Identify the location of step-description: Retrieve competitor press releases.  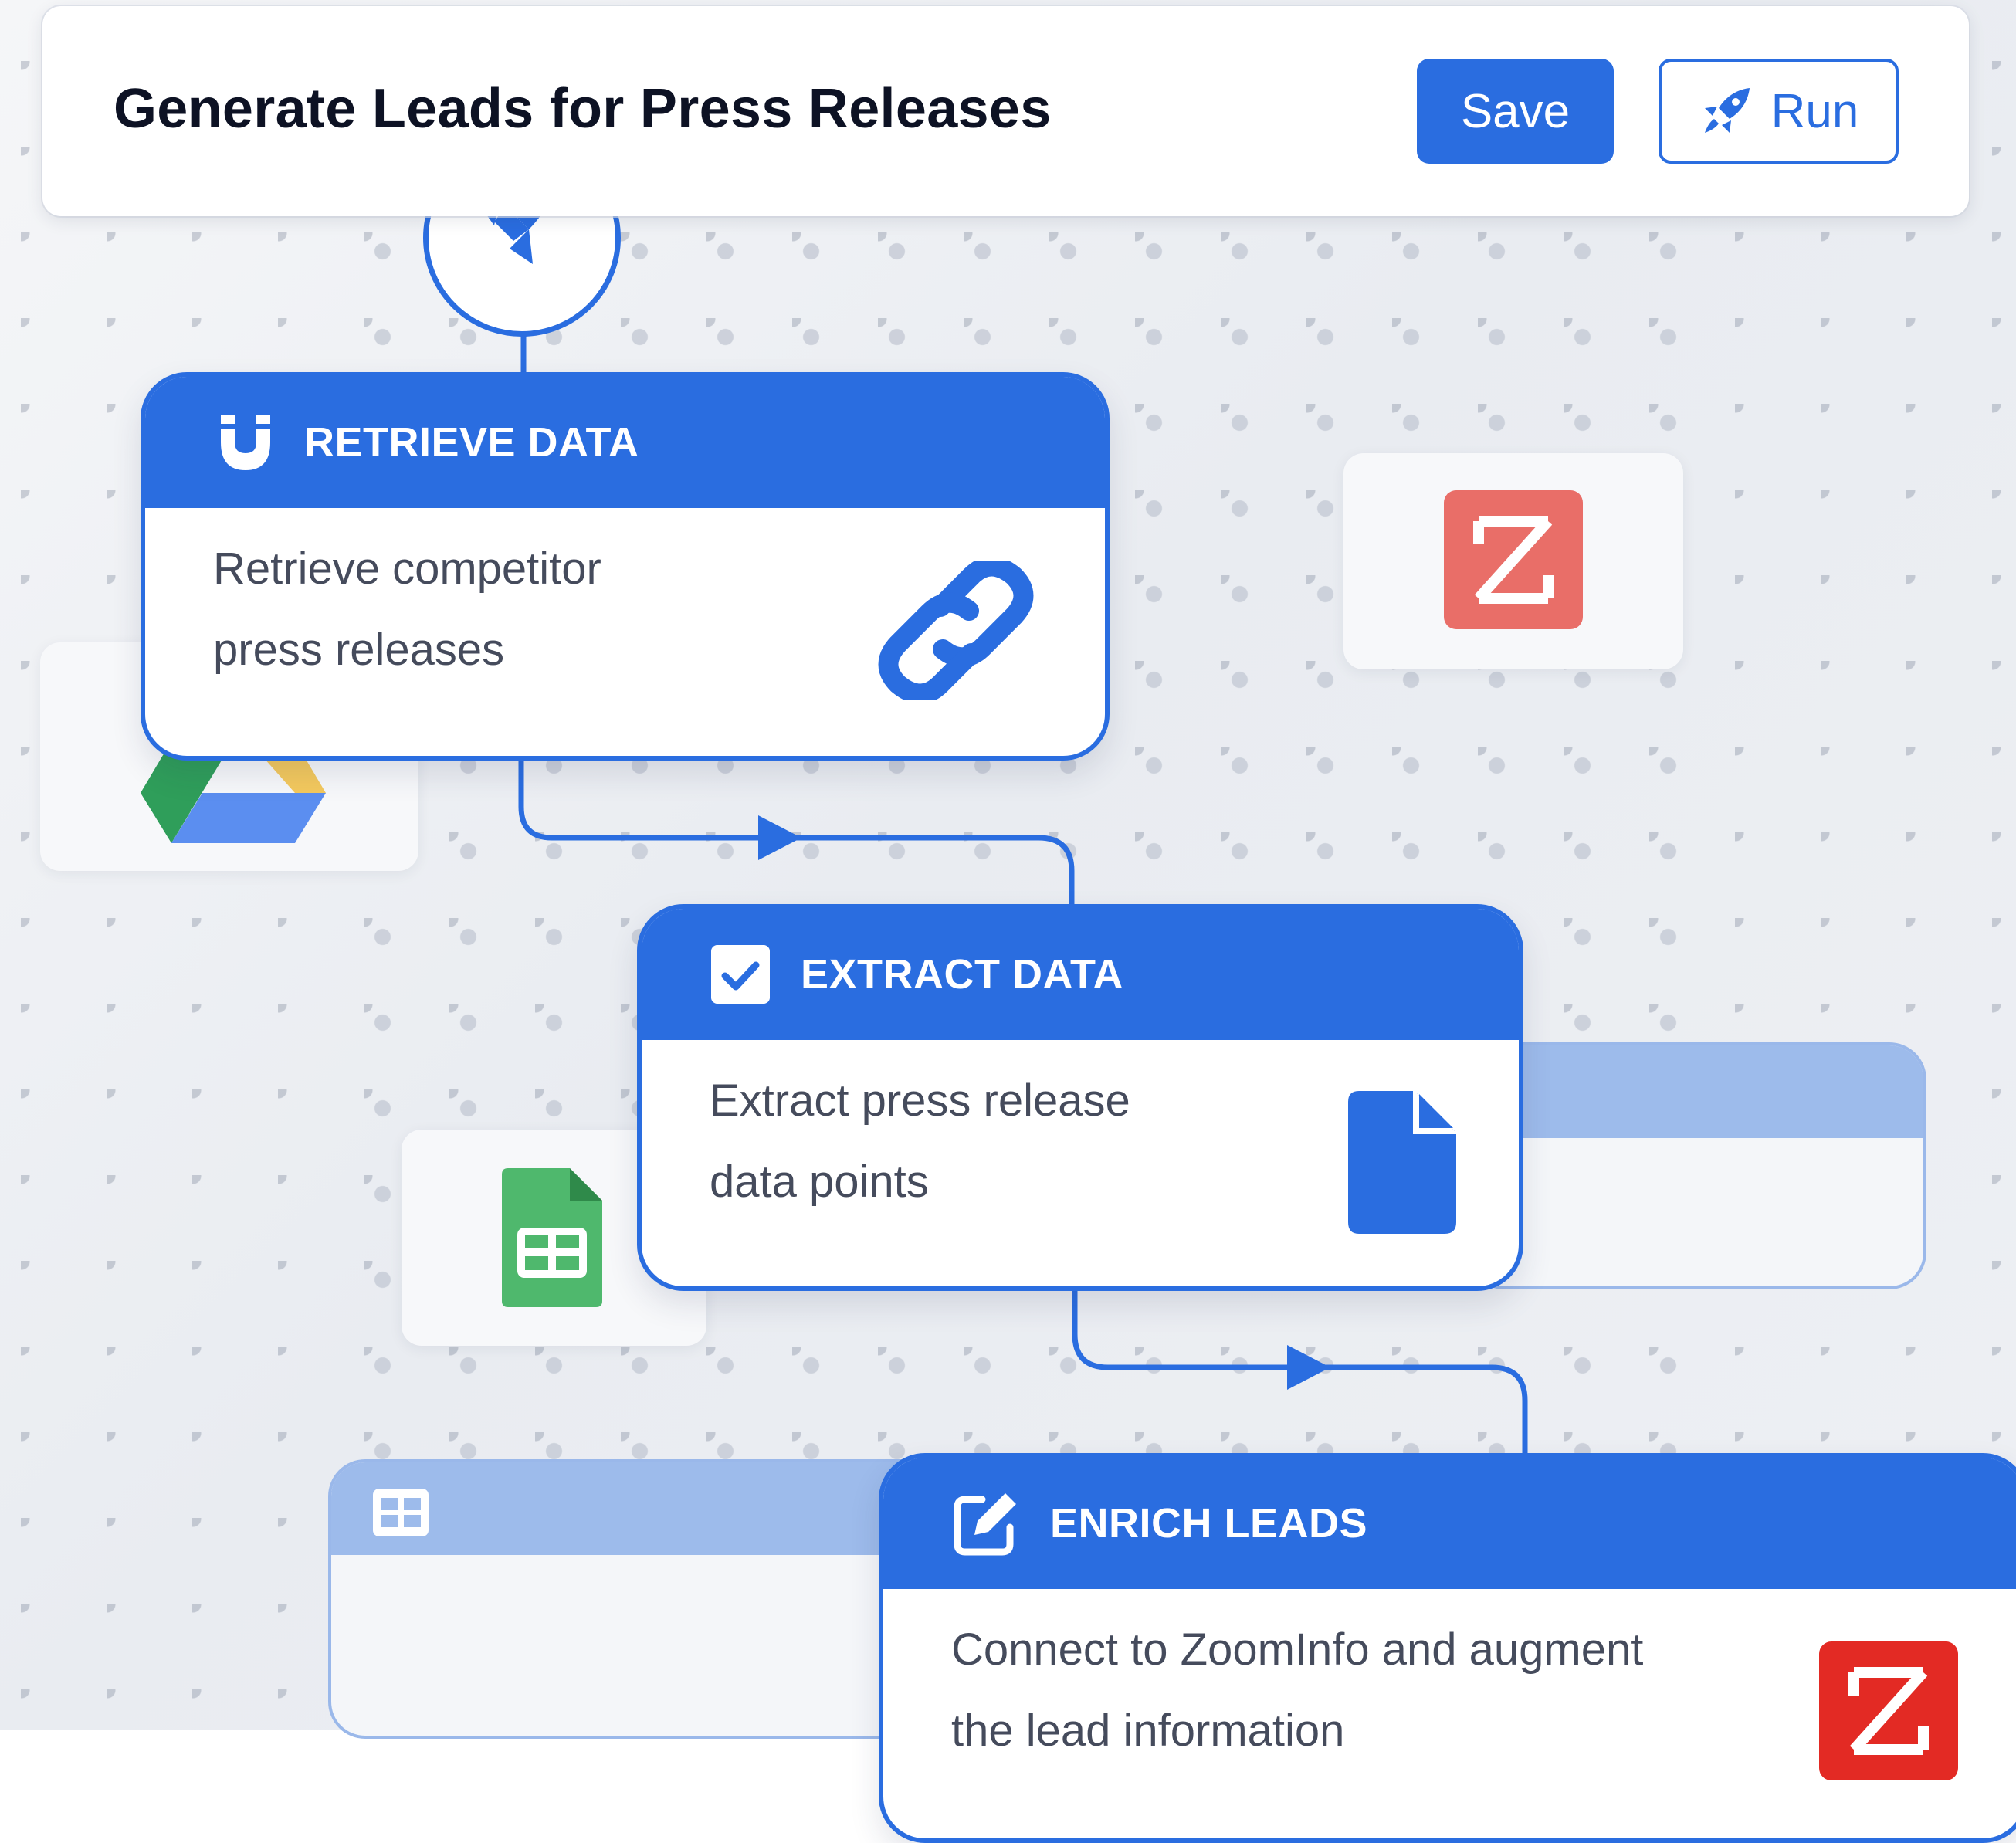
(407, 609).